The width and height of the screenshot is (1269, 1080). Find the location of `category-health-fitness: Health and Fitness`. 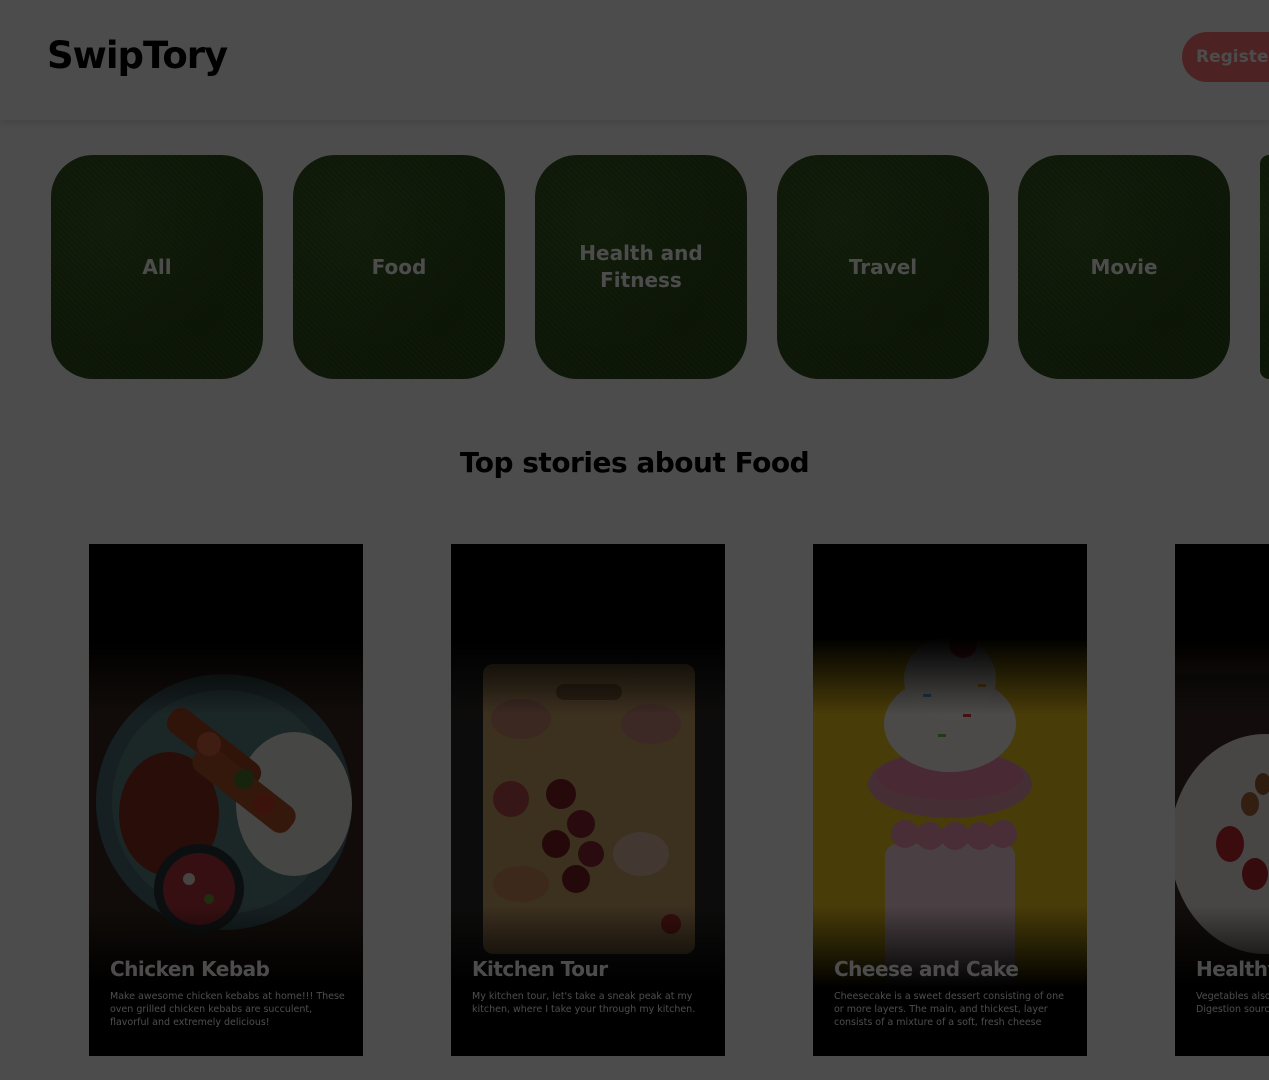

category-health-fitness: Health and Fitness is located at coordinates (641, 267).